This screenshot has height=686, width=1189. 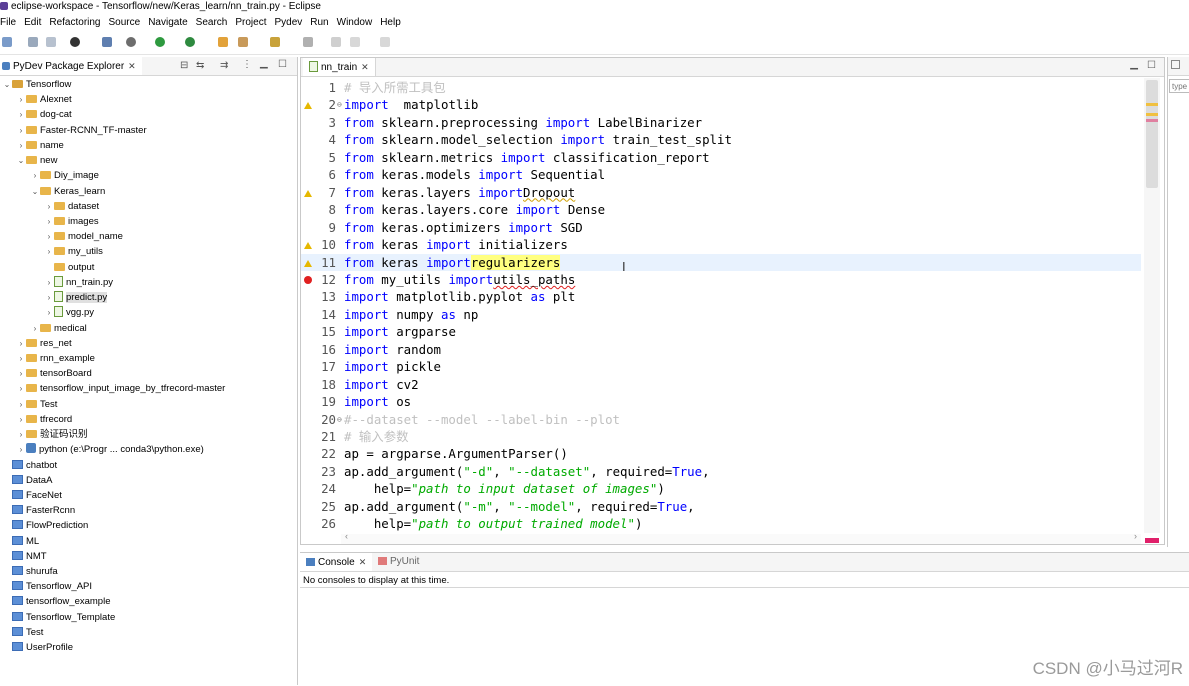 I want to click on menu-pydev: Pydev, so click(x=288, y=22).